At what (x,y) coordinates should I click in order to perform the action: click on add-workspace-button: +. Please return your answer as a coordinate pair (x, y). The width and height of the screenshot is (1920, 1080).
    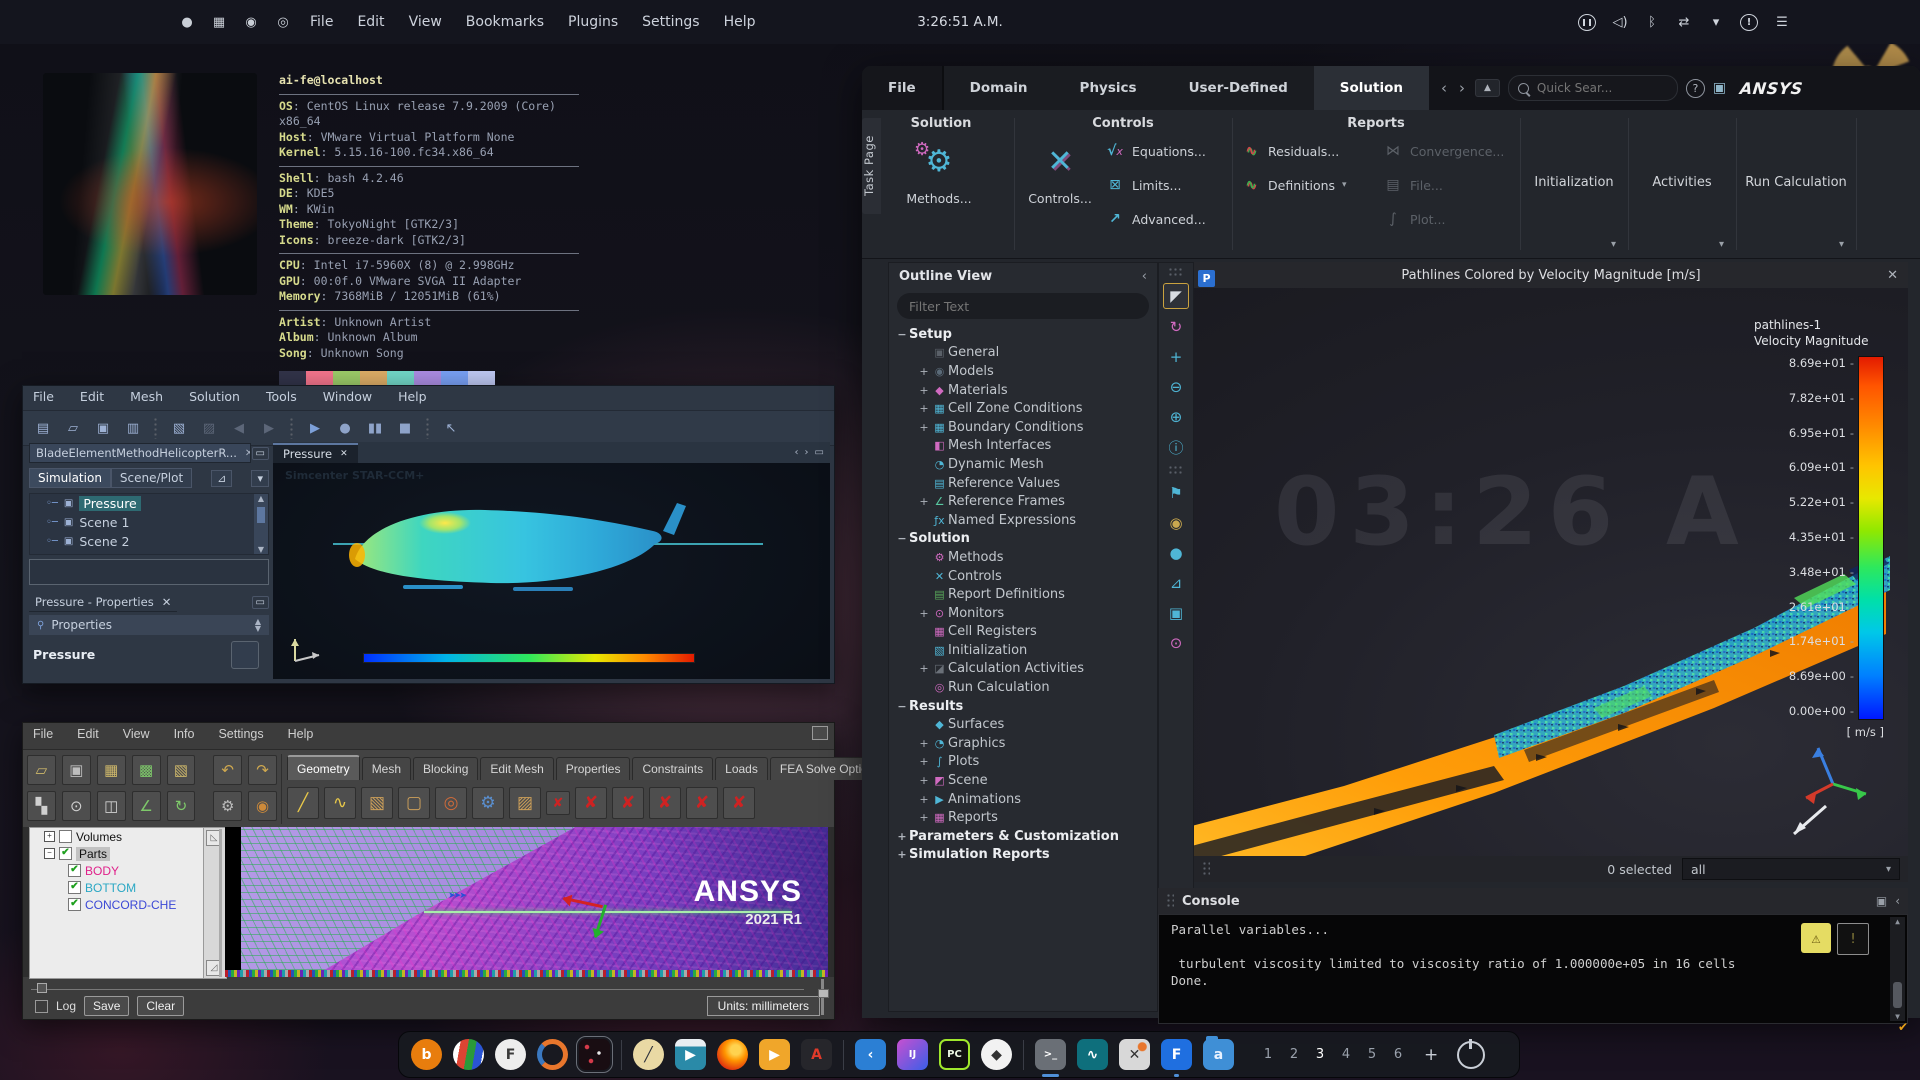
    Looking at the image, I should click on (1431, 1055).